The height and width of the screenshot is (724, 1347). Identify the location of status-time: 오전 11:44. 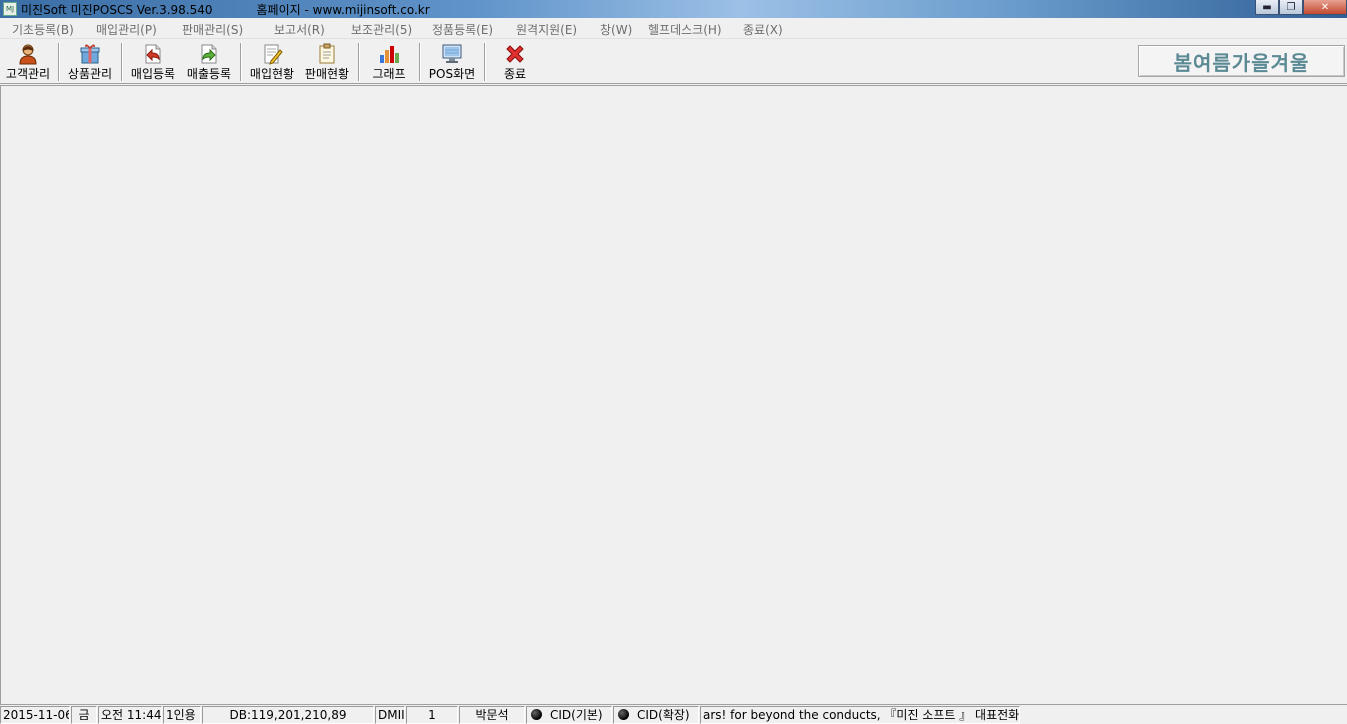
(130, 715).